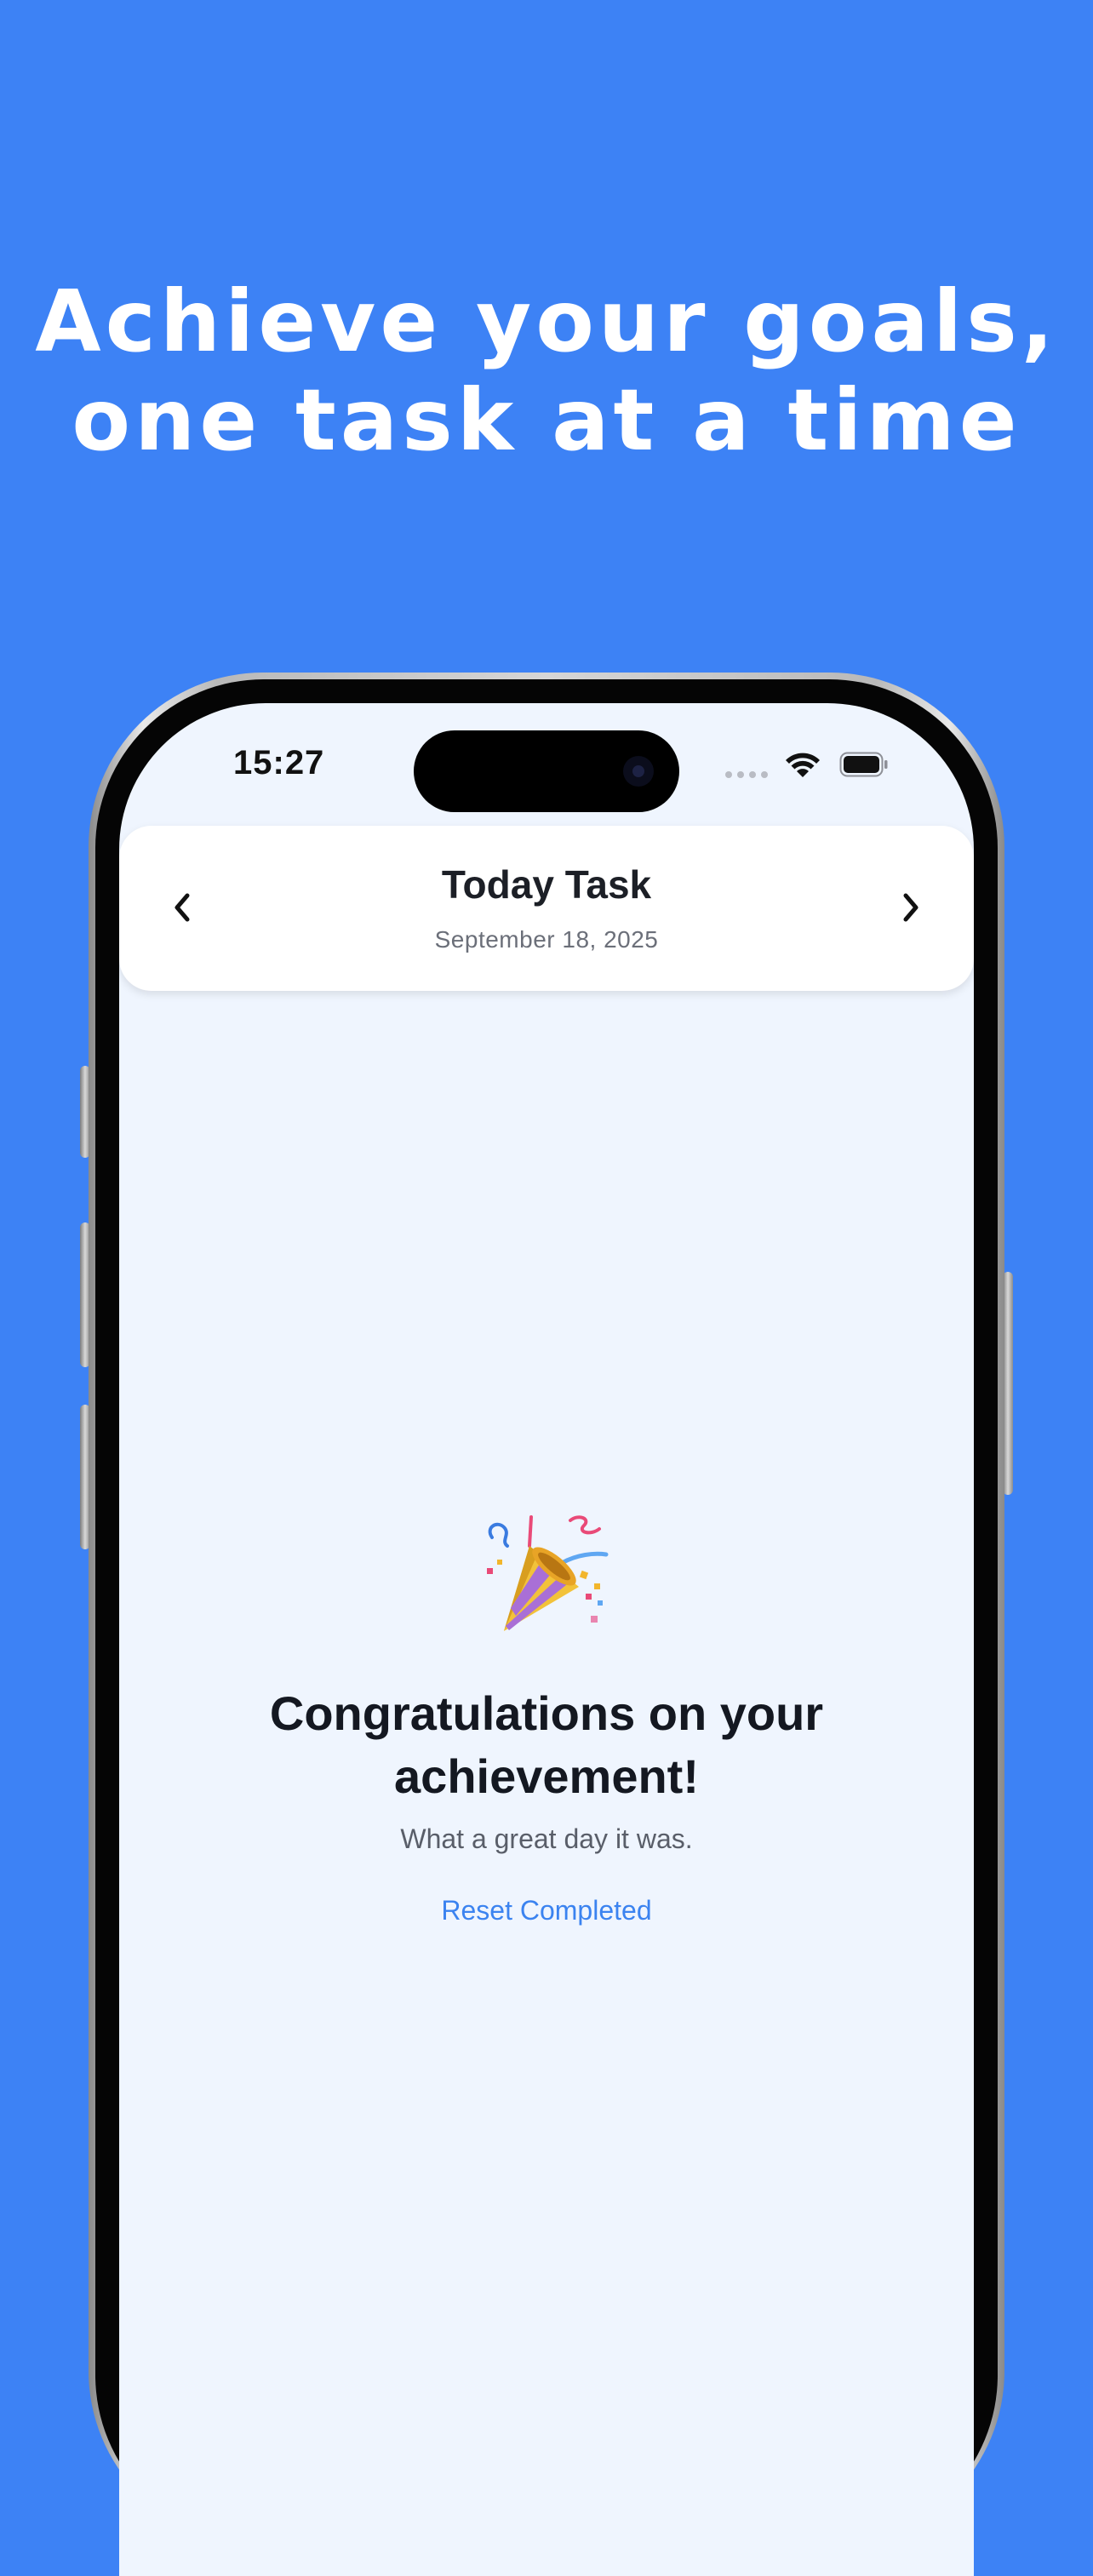 The width and height of the screenshot is (1093, 2576). Describe the element at coordinates (638, 771) in the screenshot. I see `front-camera-icon` at that location.